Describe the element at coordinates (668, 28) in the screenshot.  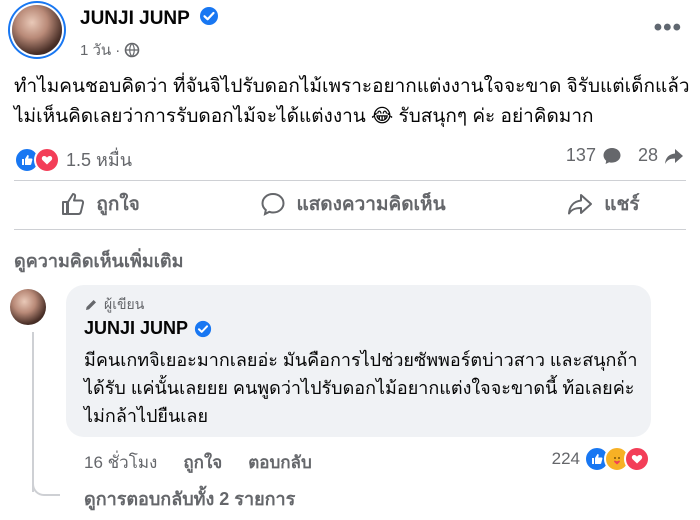
I see `more-options-icon: •••` at that location.